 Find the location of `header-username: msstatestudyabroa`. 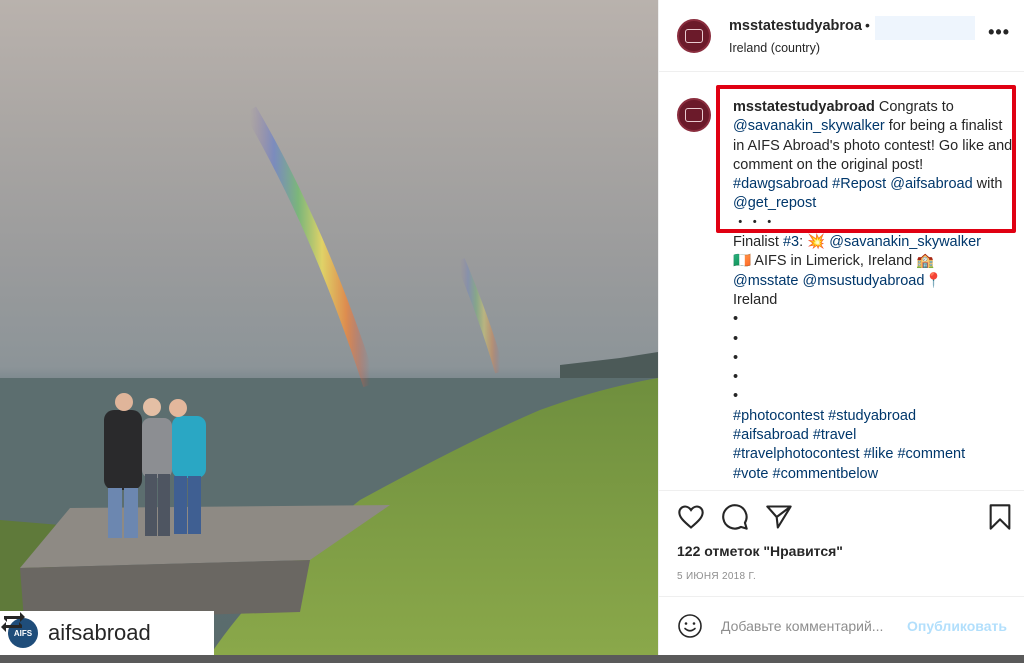

header-username: msstatestudyabroa is located at coordinates (795, 26).